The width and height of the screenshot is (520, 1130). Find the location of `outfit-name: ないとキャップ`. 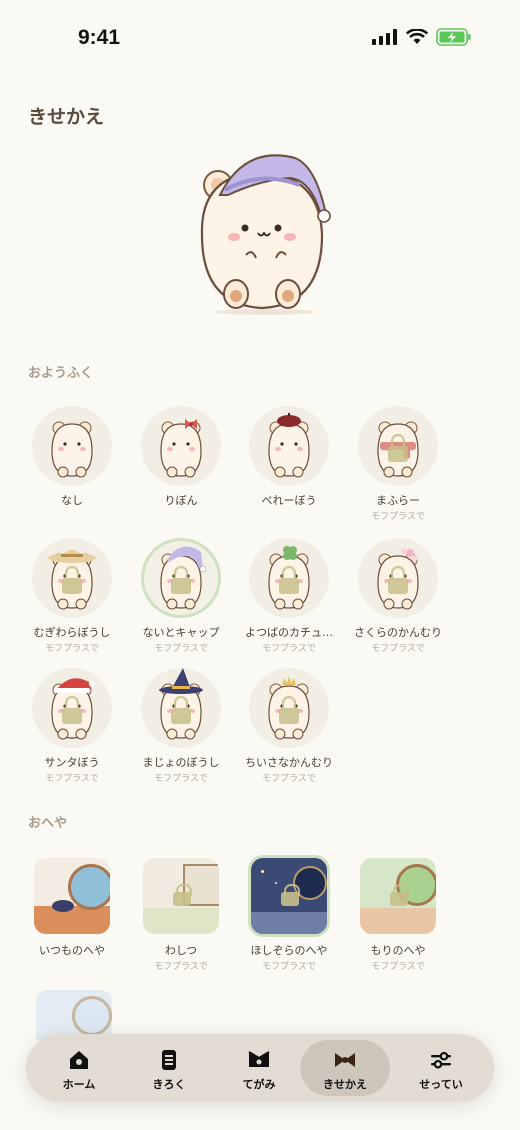

outfit-name: ないとキャップ is located at coordinates (181, 632).